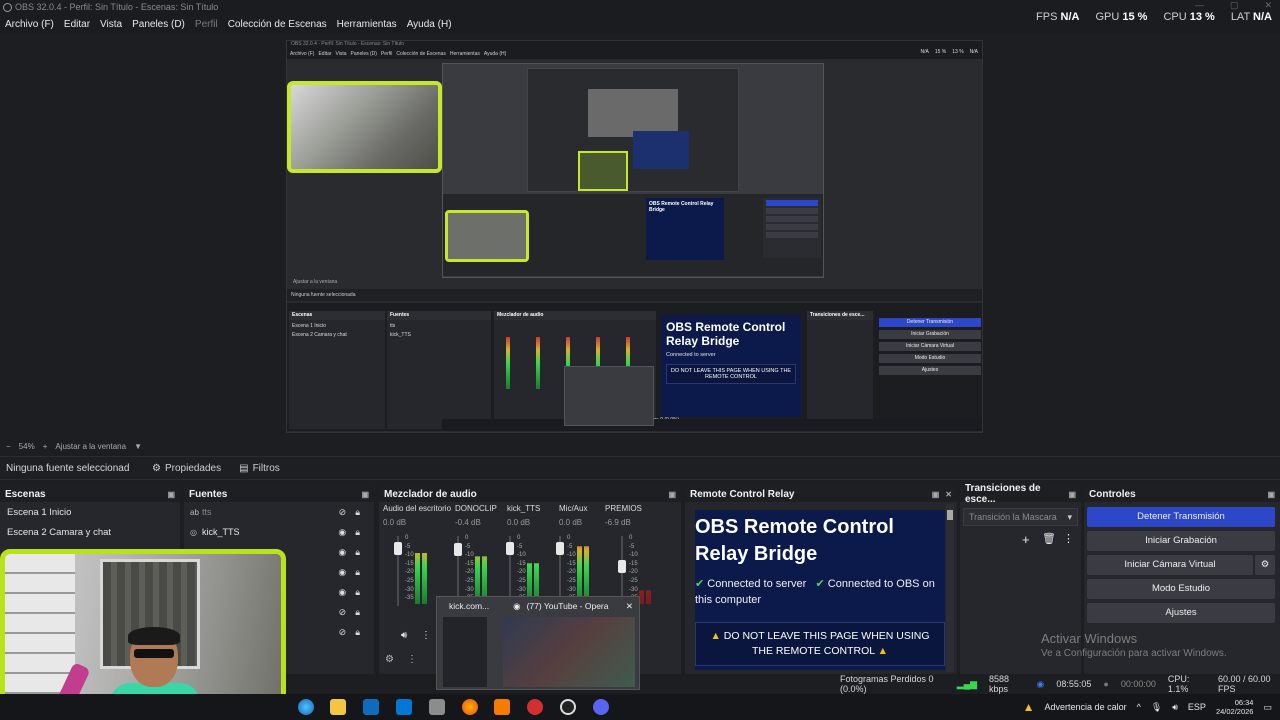  I want to click on store-icon, so click(371, 707).